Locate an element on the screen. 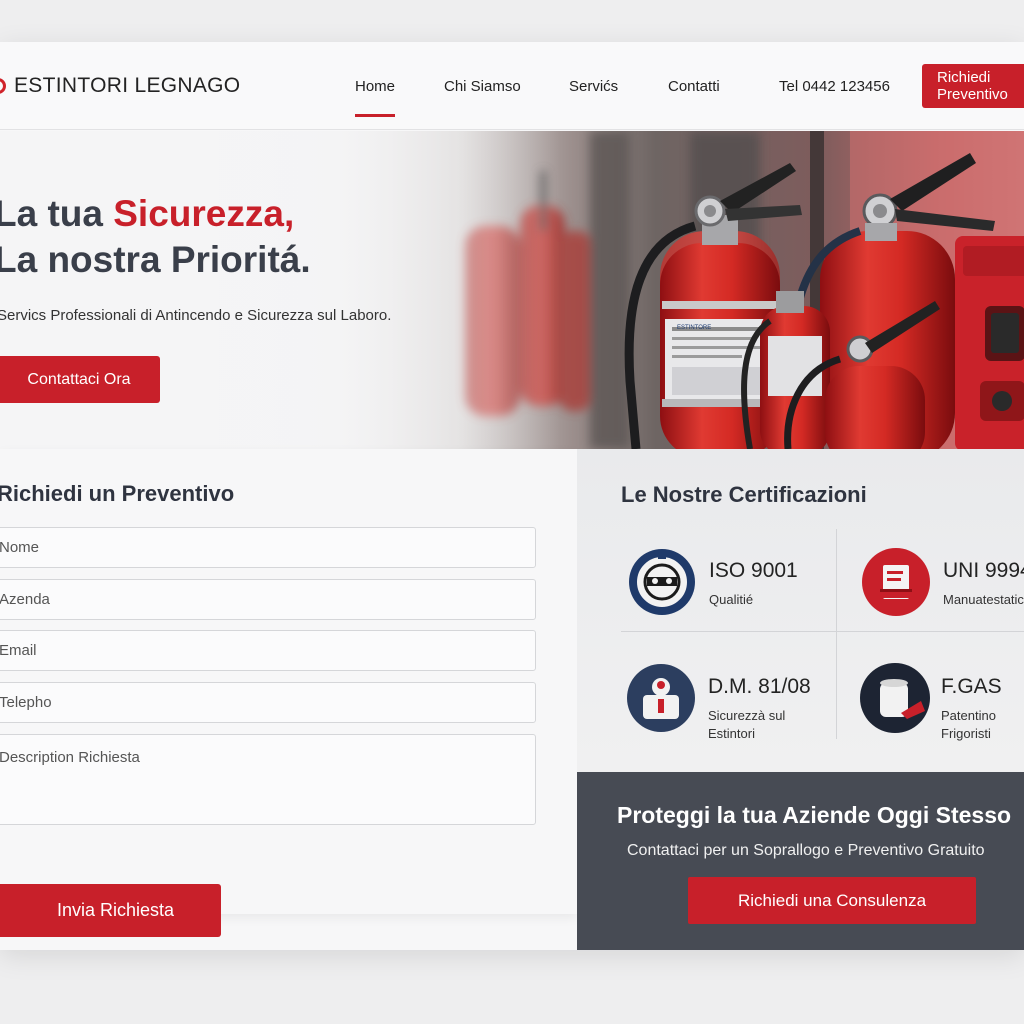 The height and width of the screenshot is (1024, 1024). request-consultation-button: Richiedi una Consulenza is located at coordinates (832, 900).